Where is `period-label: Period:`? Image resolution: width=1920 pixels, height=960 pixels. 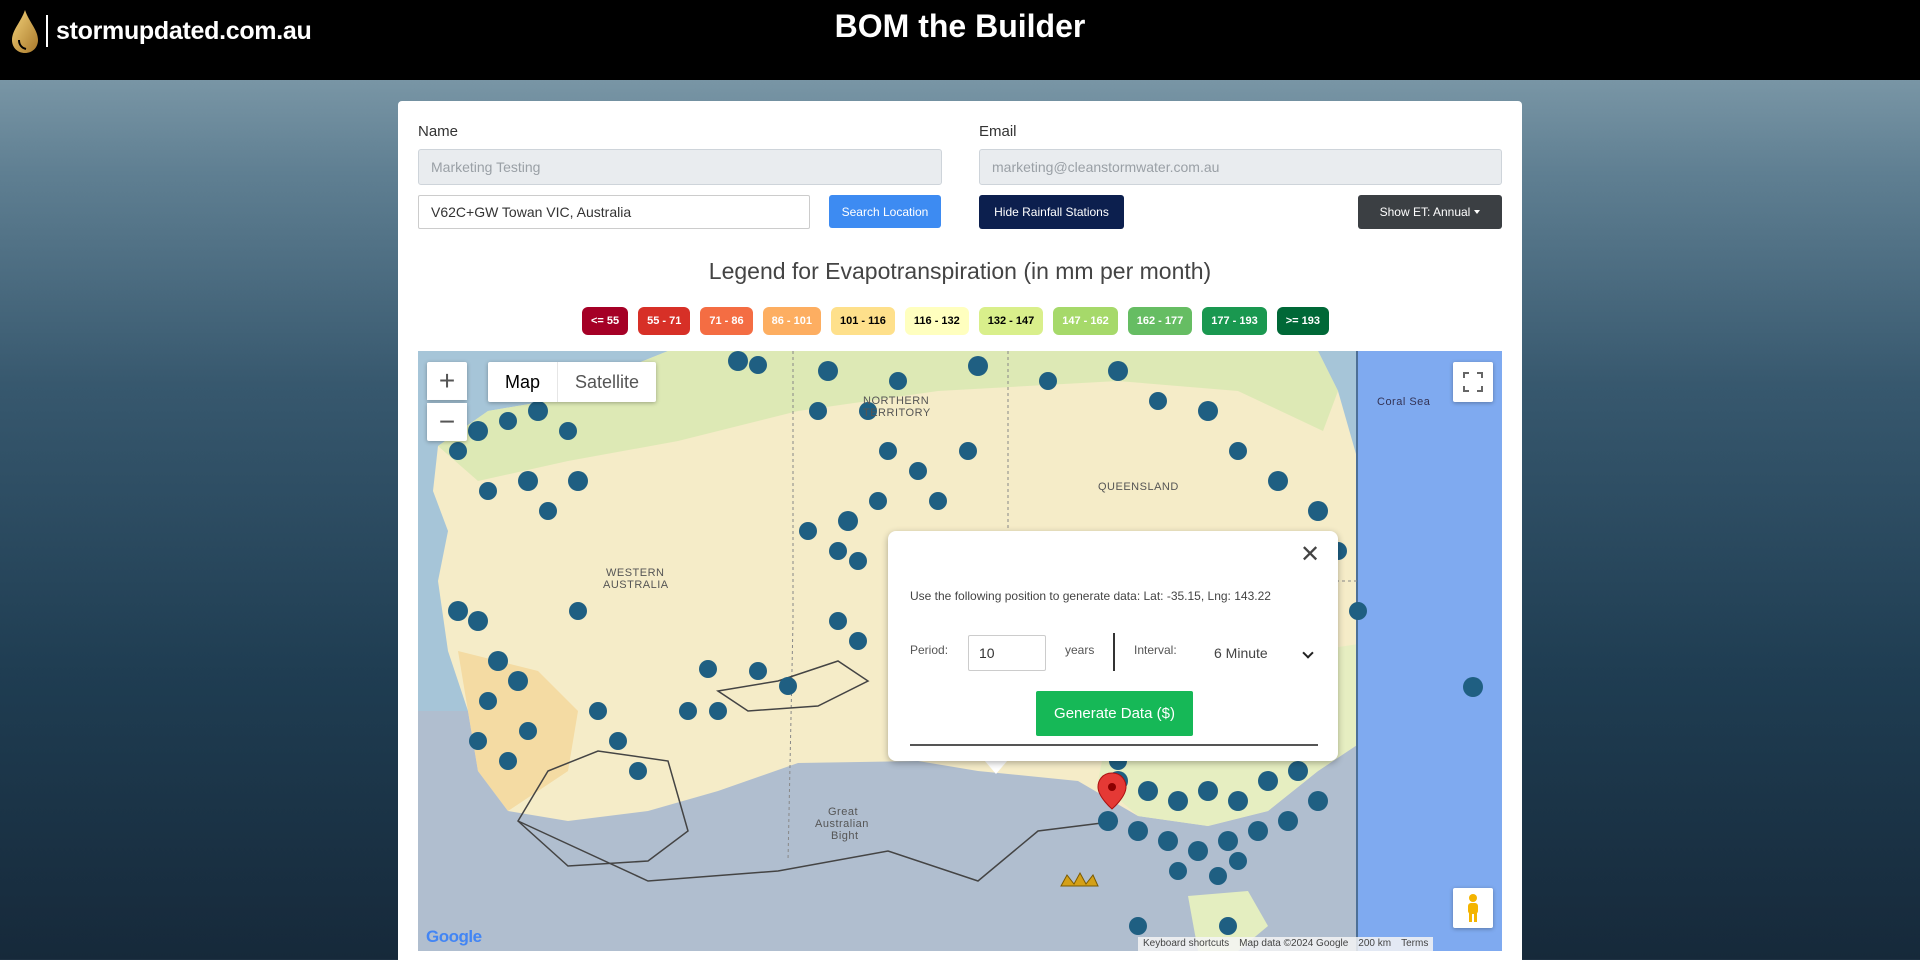 period-label: Period: is located at coordinates (929, 650).